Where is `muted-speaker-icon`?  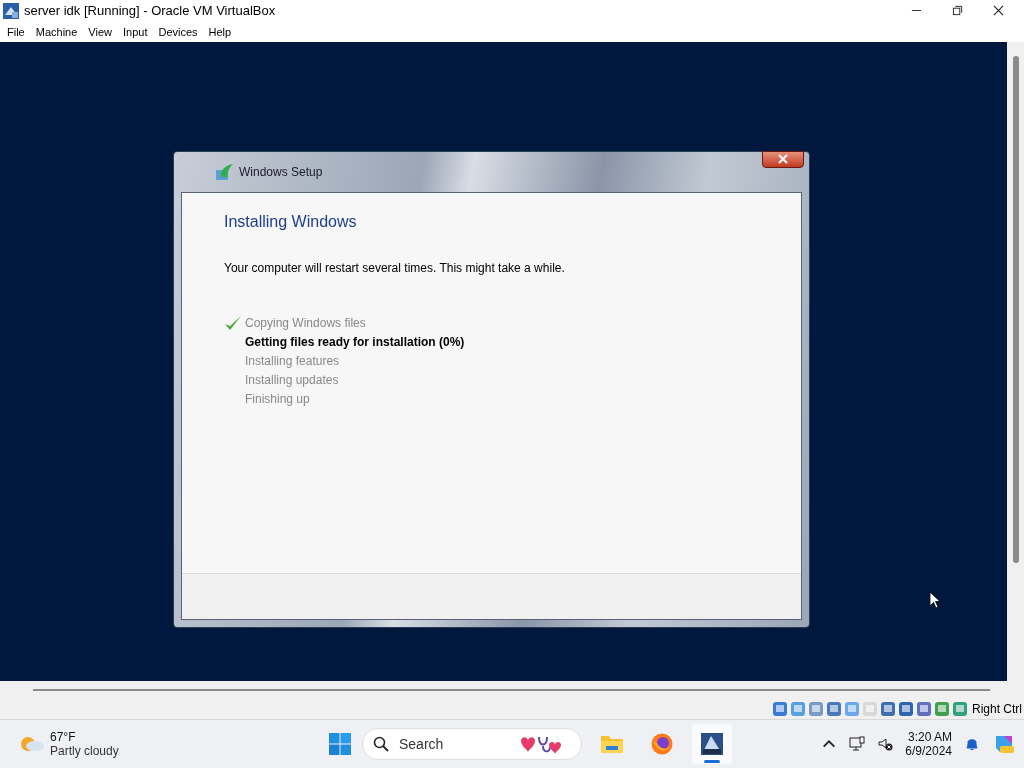
muted-speaker-icon is located at coordinates (885, 744).